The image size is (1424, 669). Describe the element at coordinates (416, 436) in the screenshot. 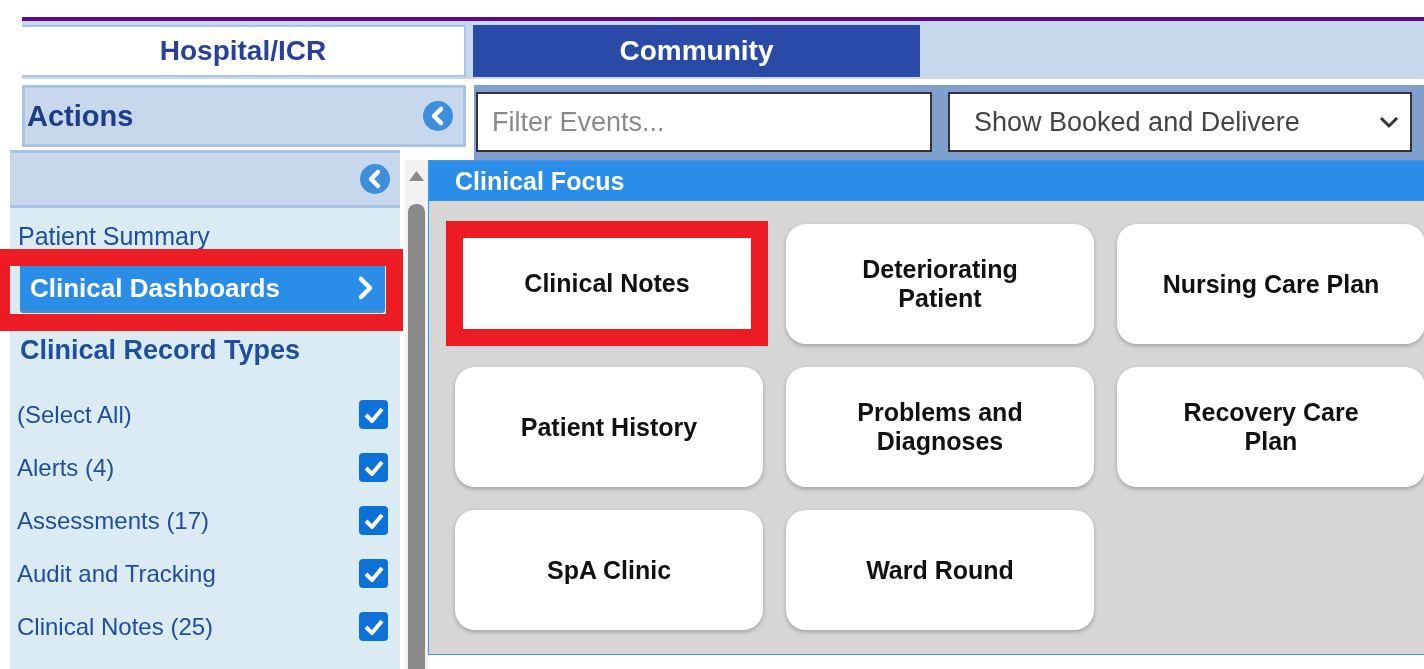

I see `scroll-thumb` at that location.